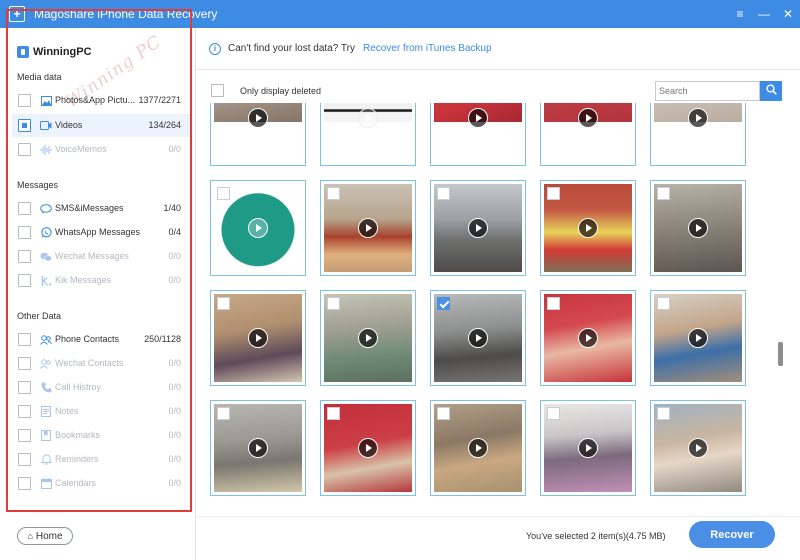  Describe the element at coordinates (101, 339) in the screenshot. I see `sidebar-item-phone-contacts: Phone Contacts 250/1128` at that location.